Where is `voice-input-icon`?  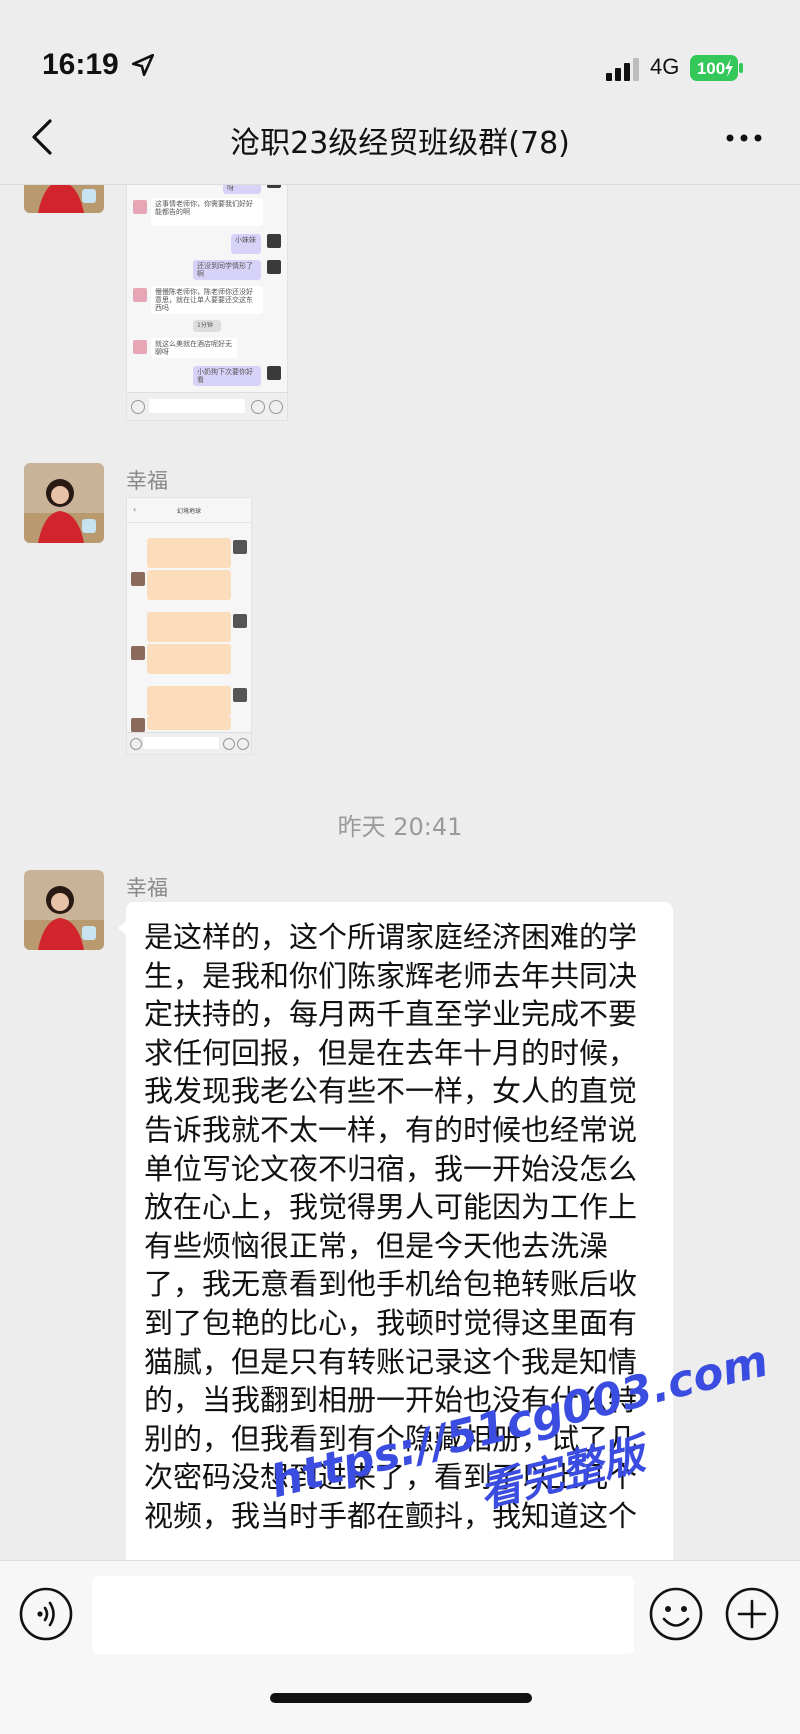 voice-input-icon is located at coordinates (46, 1614).